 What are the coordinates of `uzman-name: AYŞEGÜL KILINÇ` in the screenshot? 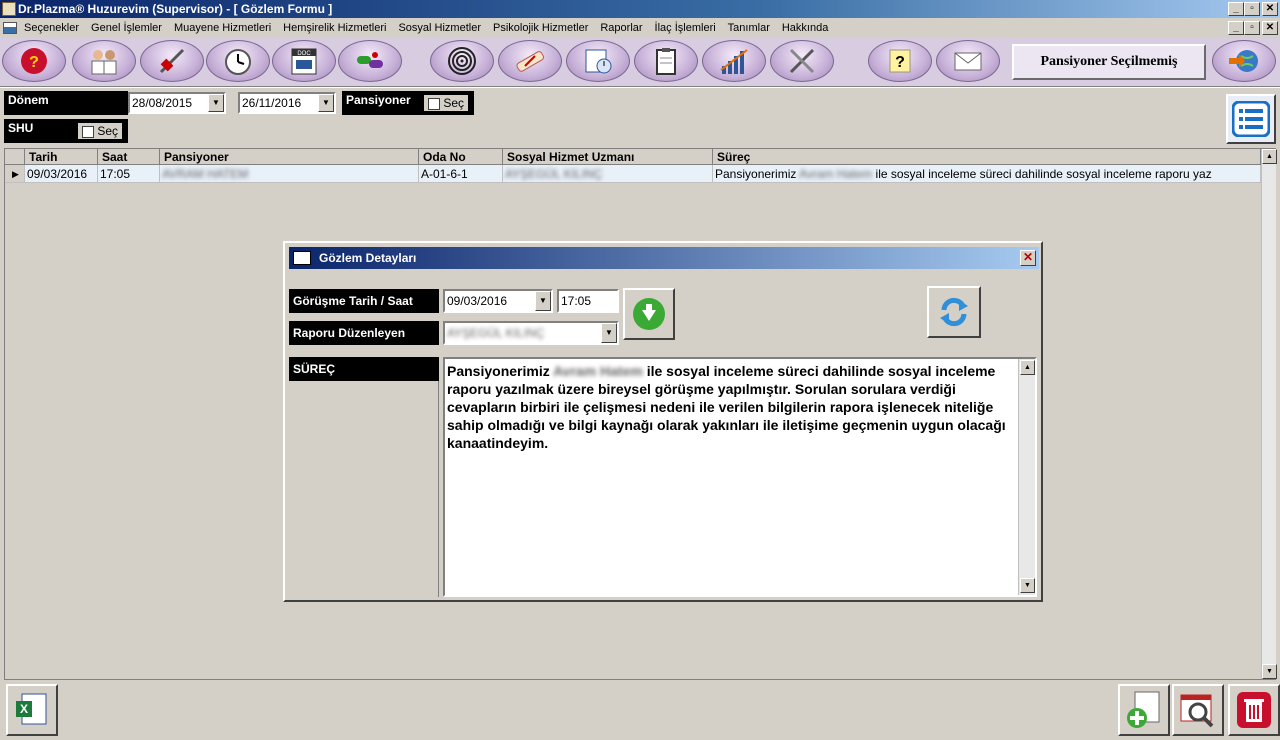 It's located at (554, 174).